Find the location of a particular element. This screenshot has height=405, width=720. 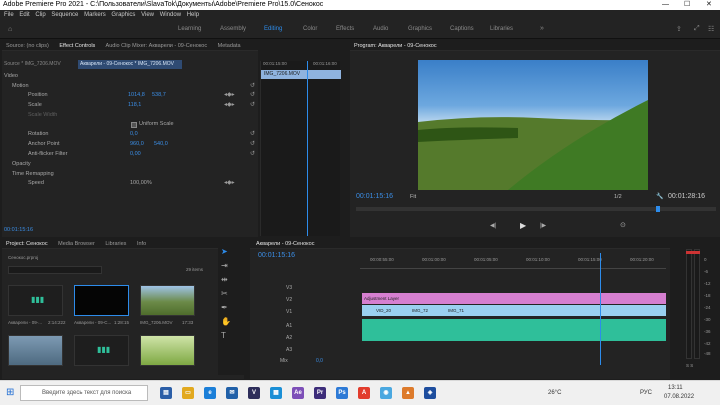

clip-selector: Source * IMG_7206.MOV is located at coordinates (39, 64).